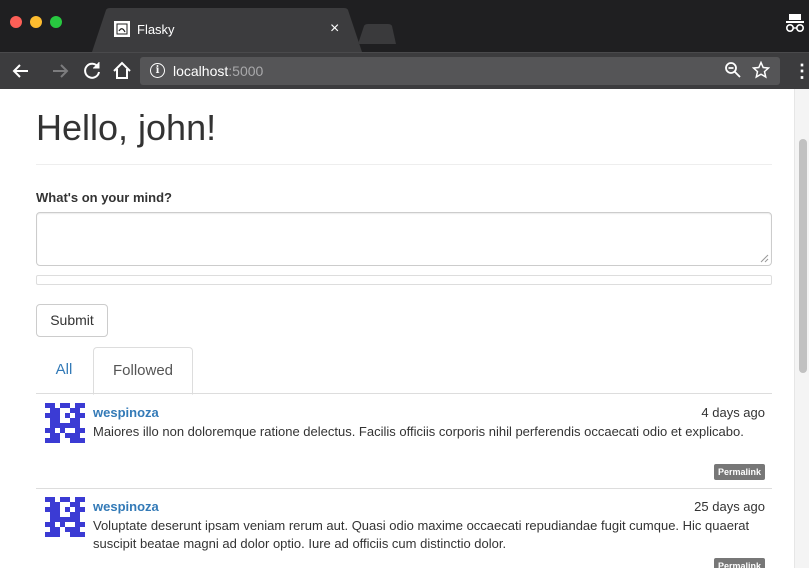 The height and width of the screenshot is (568, 809). I want to click on tab-shape, so click(227, 30).